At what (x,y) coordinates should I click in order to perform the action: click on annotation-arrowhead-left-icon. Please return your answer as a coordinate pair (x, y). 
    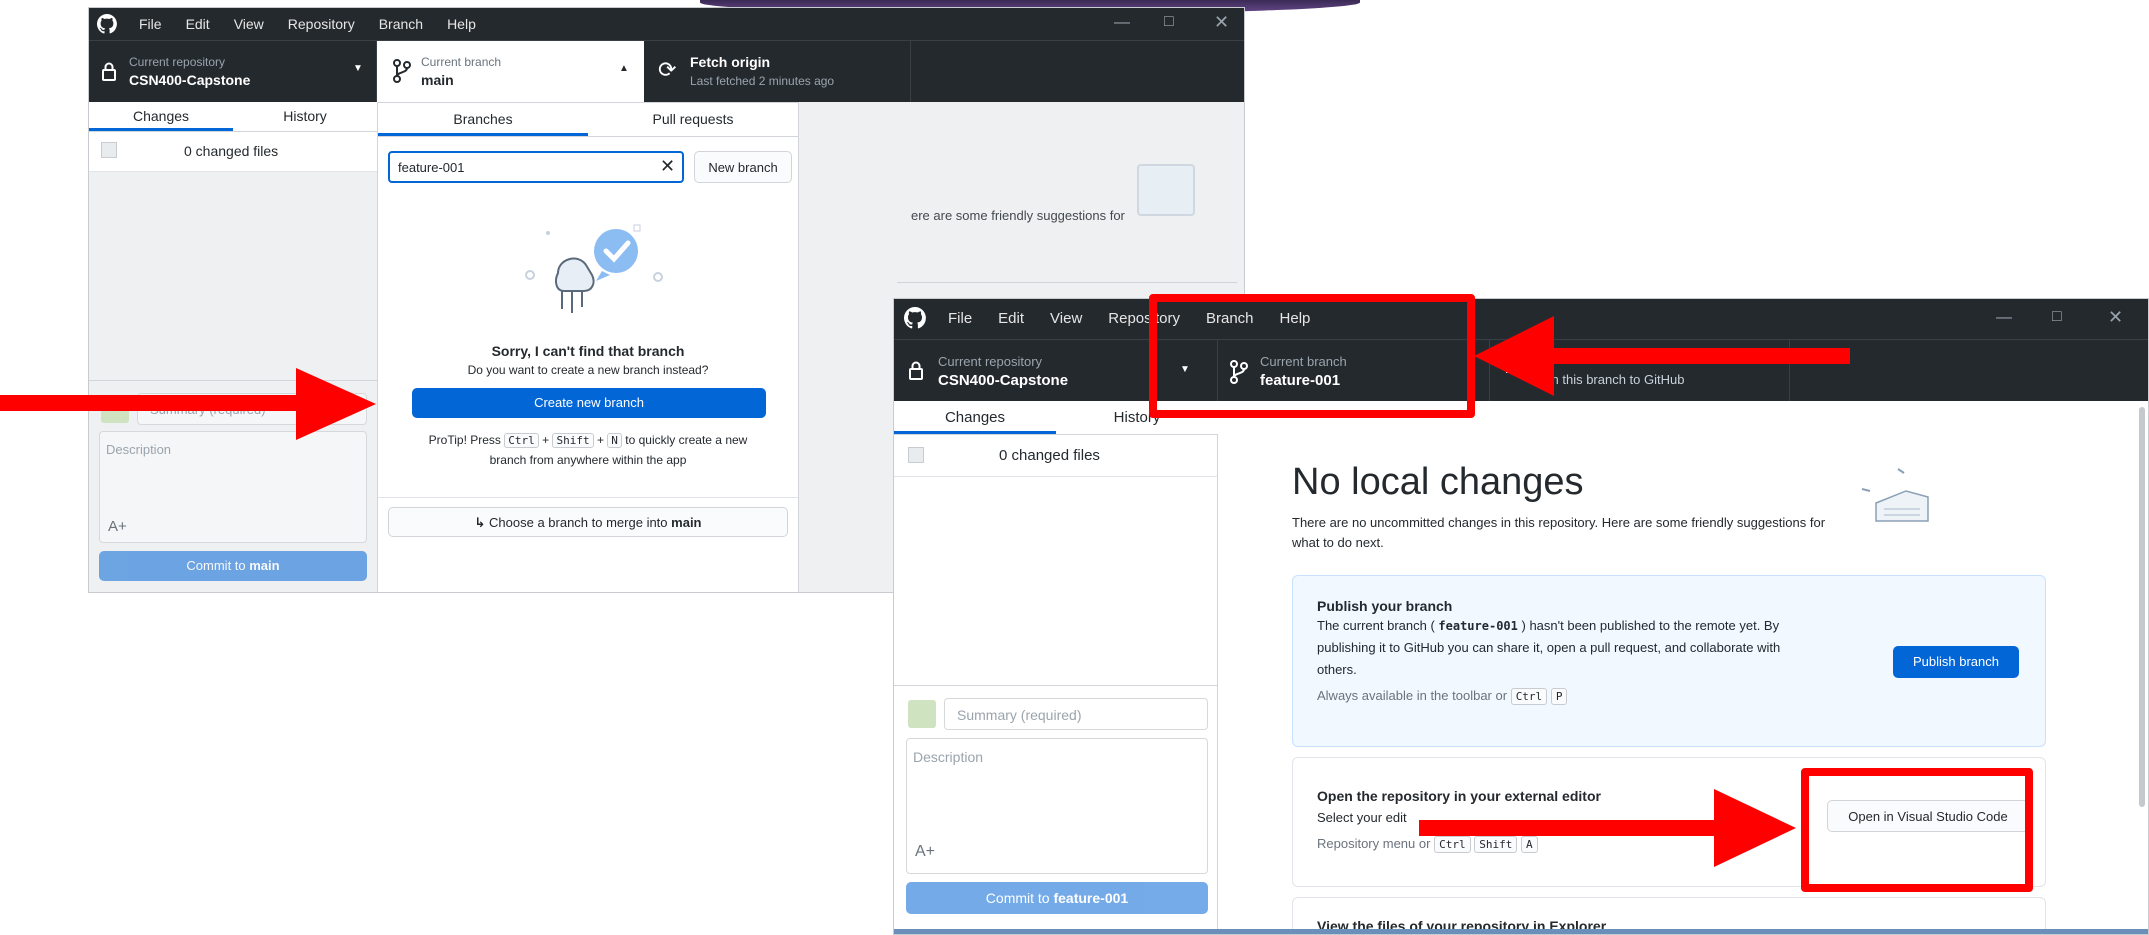
    Looking at the image, I should click on (1514, 356).